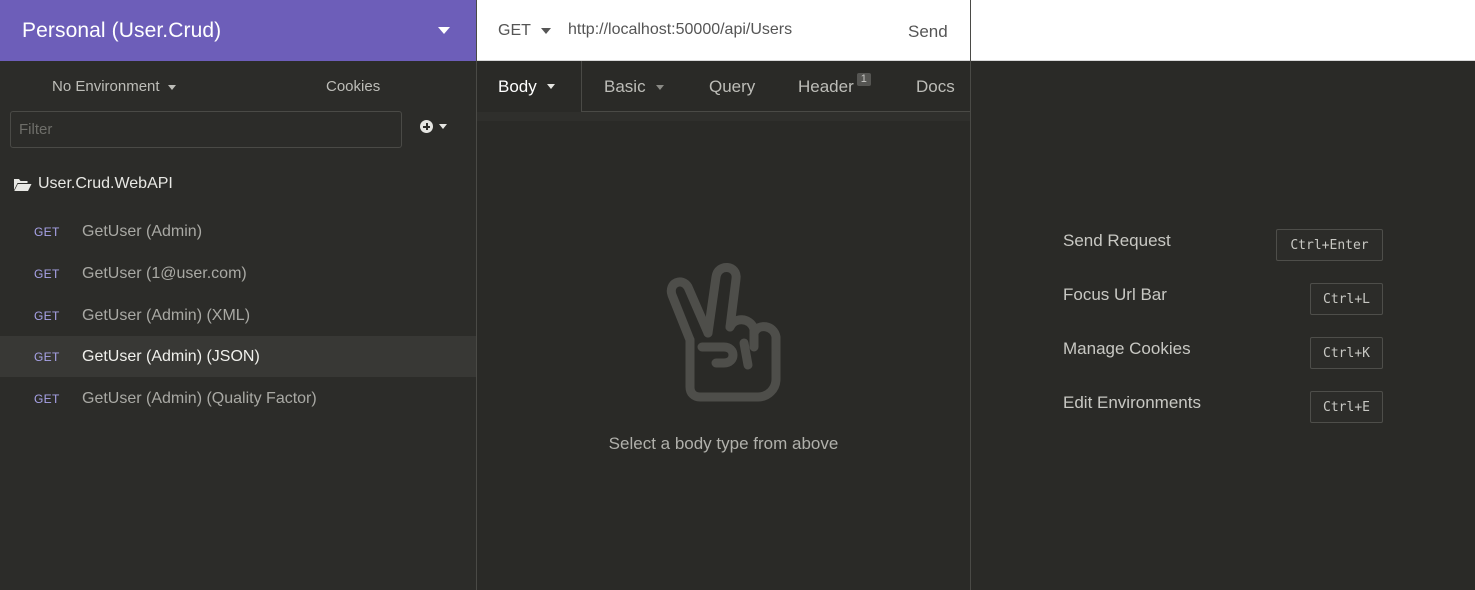 The height and width of the screenshot is (590, 1475). I want to click on tab-docs: Docs, so click(935, 86).